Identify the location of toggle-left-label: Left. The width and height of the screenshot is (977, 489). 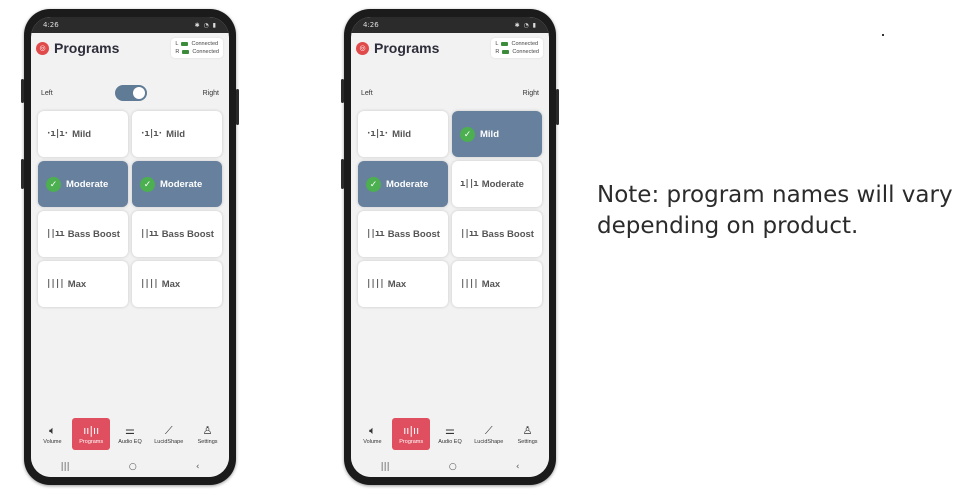
(47, 93).